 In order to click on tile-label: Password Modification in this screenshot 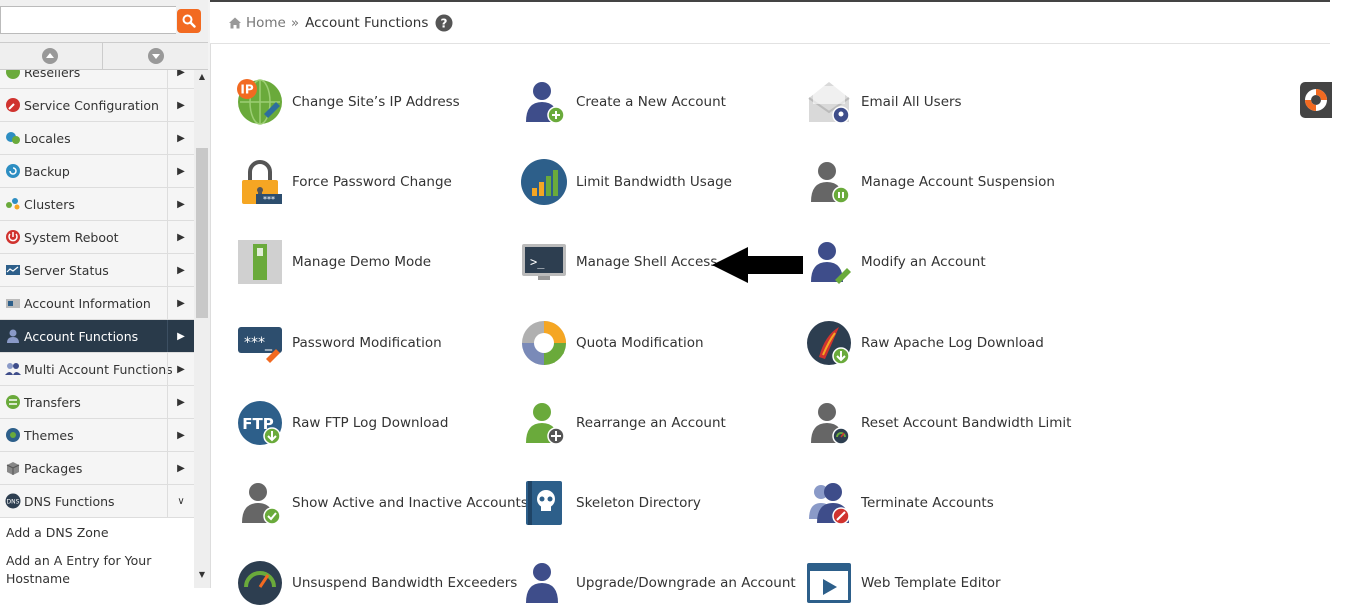, I will do `click(367, 343)`.